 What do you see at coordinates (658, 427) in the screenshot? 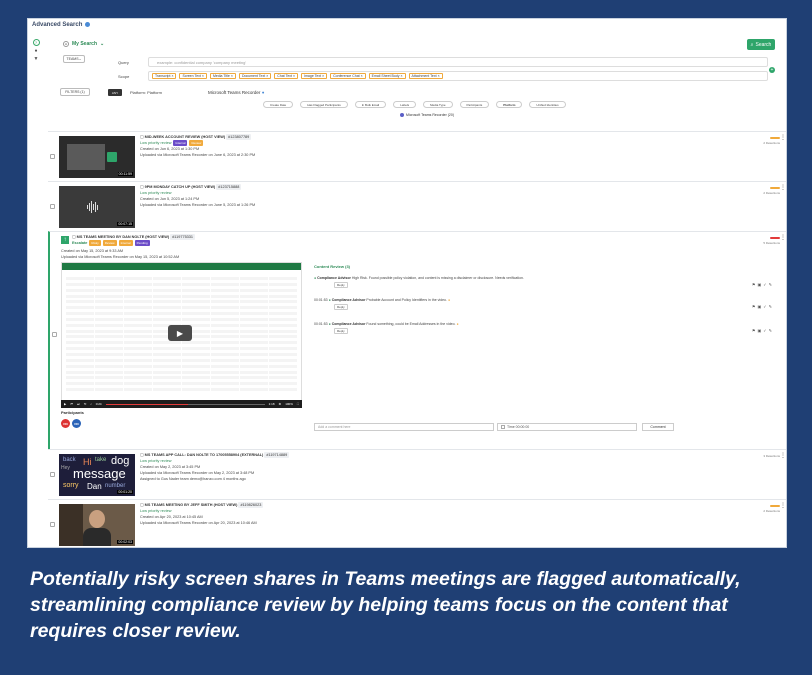
I see `comment-button: Comment` at bounding box center [658, 427].